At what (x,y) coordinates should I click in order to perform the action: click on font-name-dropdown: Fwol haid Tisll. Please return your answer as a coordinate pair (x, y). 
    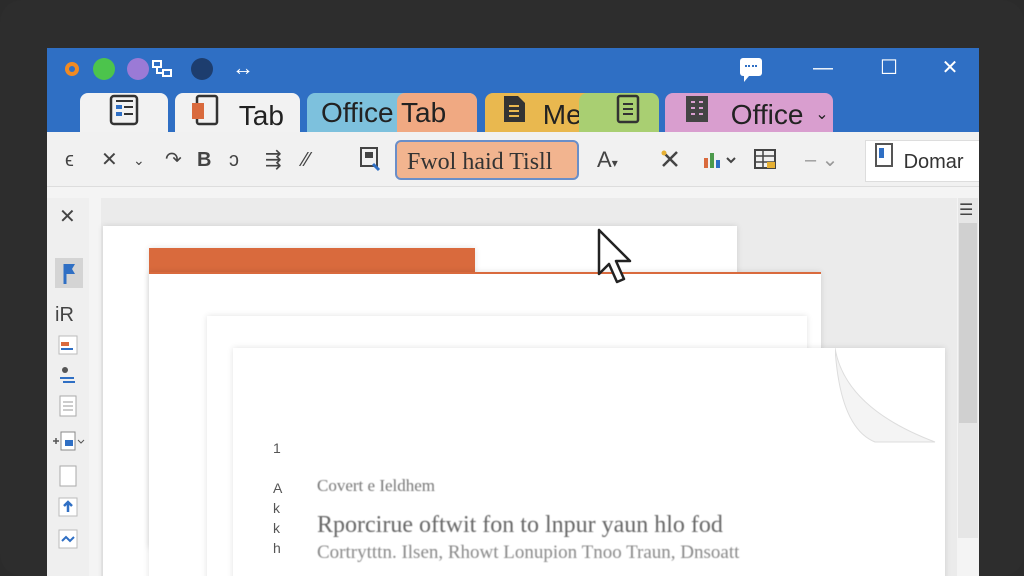
    Looking at the image, I should click on (487, 160).